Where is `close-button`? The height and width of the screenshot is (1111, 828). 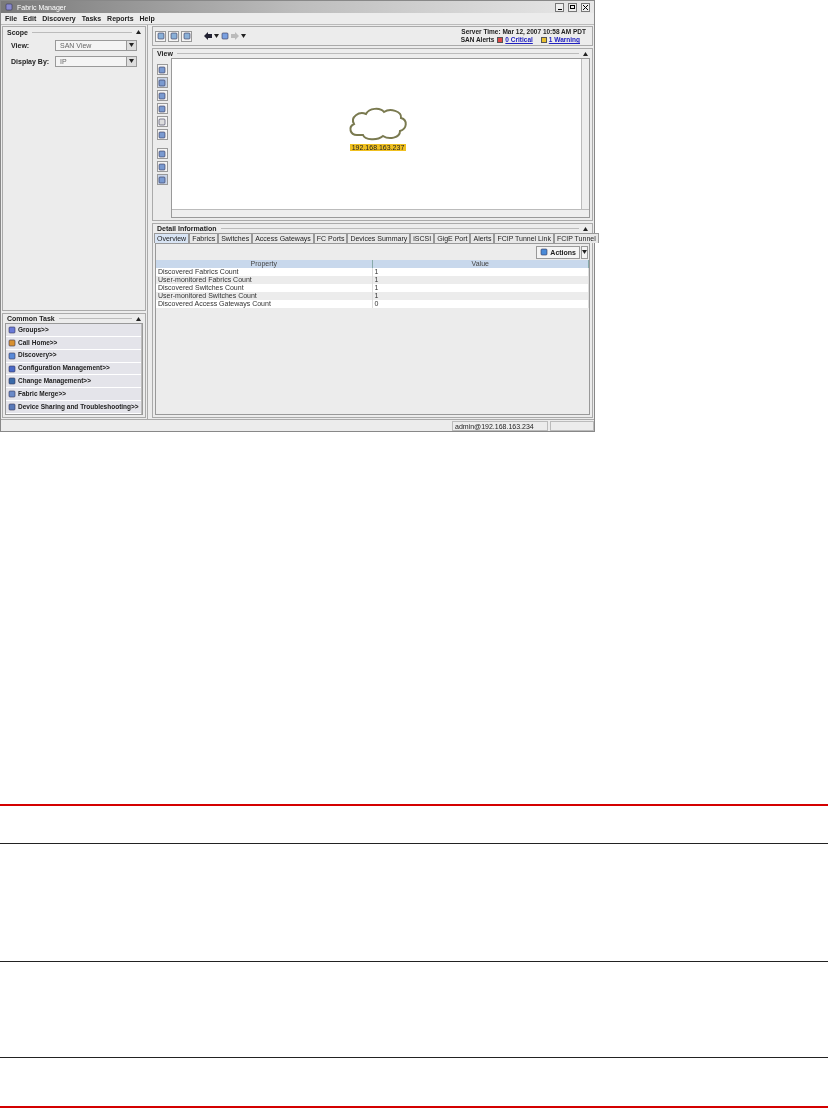
close-button is located at coordinates (585, 7).